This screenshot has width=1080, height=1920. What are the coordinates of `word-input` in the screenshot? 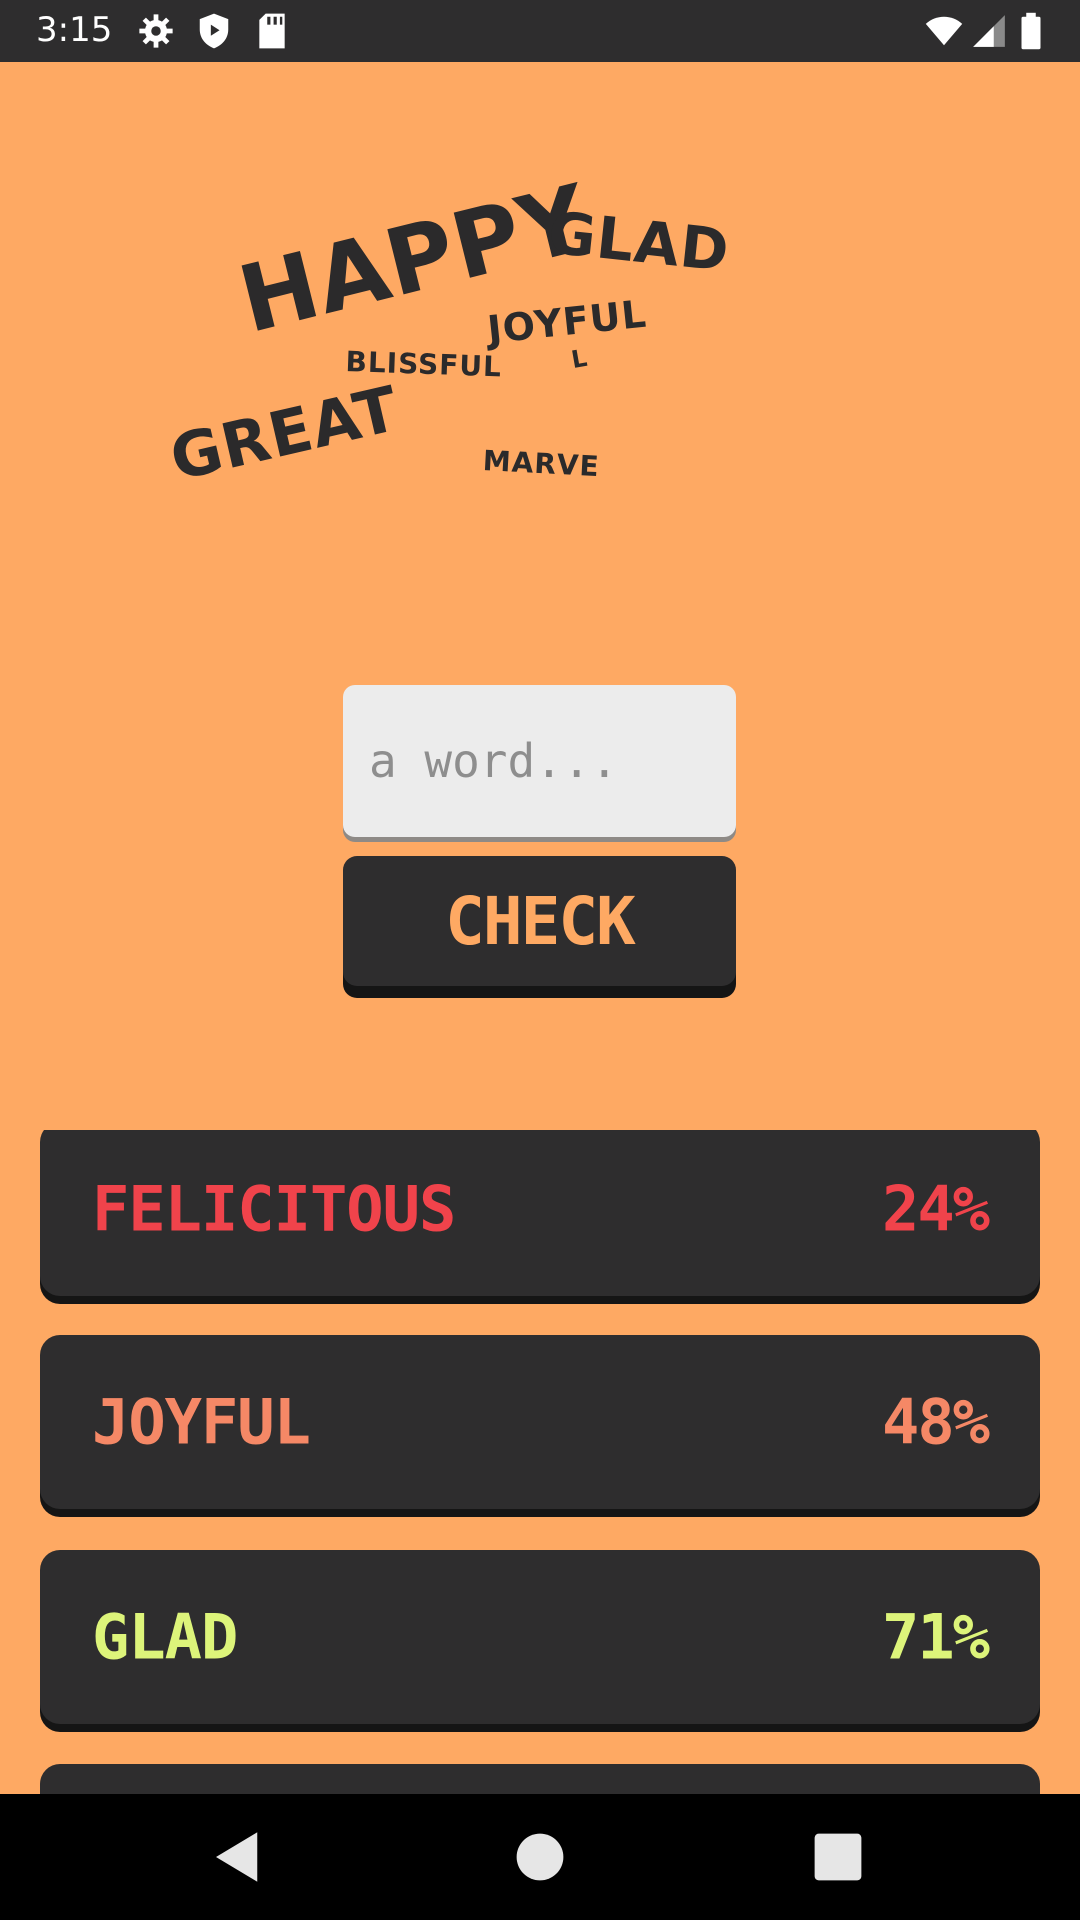 It's located at (539, 761).